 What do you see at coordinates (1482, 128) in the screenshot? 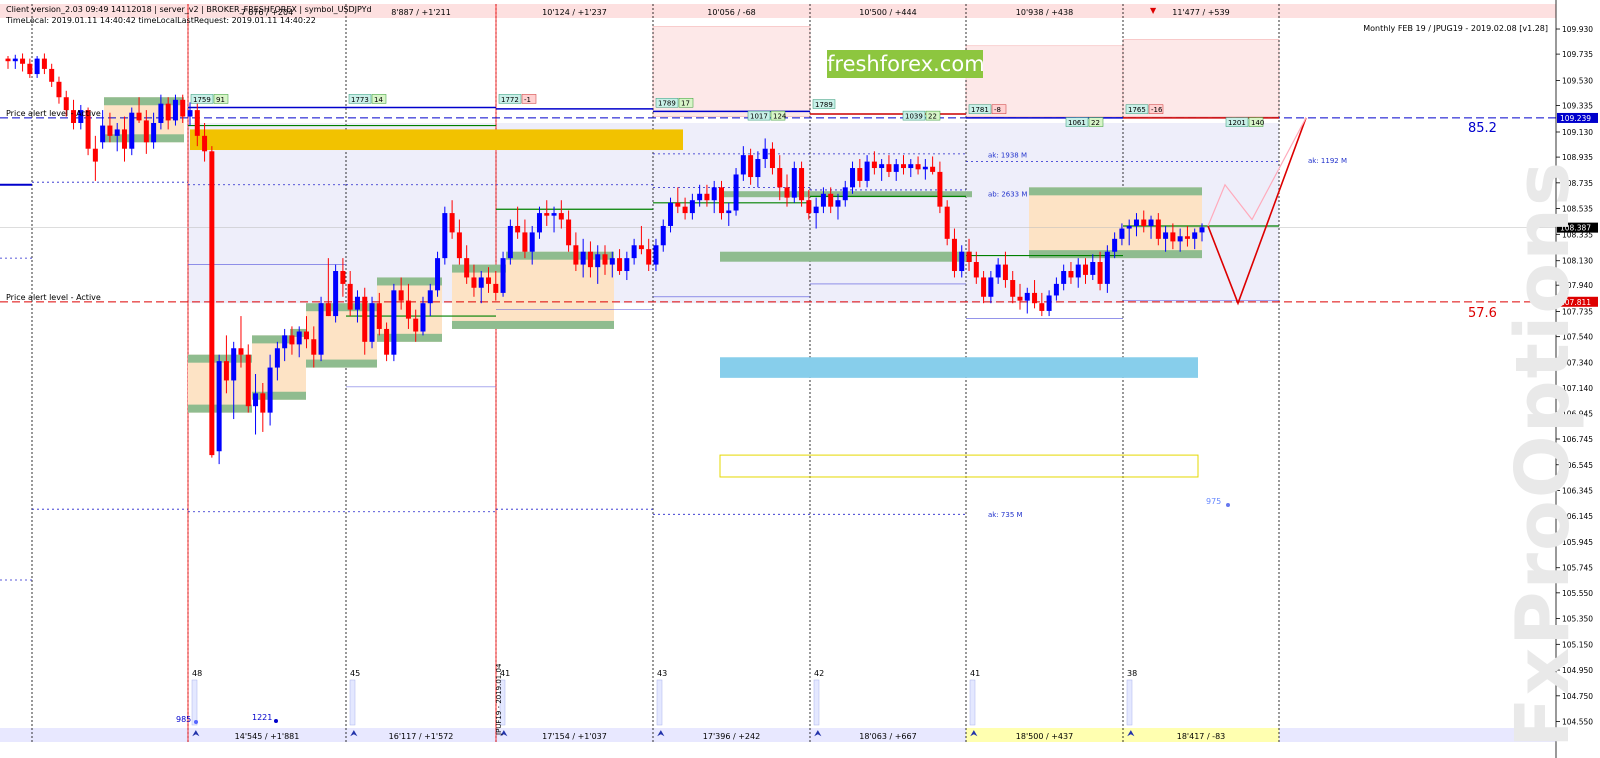
I see `level-value-label: 85.2` at bounding box center [1482, 128].